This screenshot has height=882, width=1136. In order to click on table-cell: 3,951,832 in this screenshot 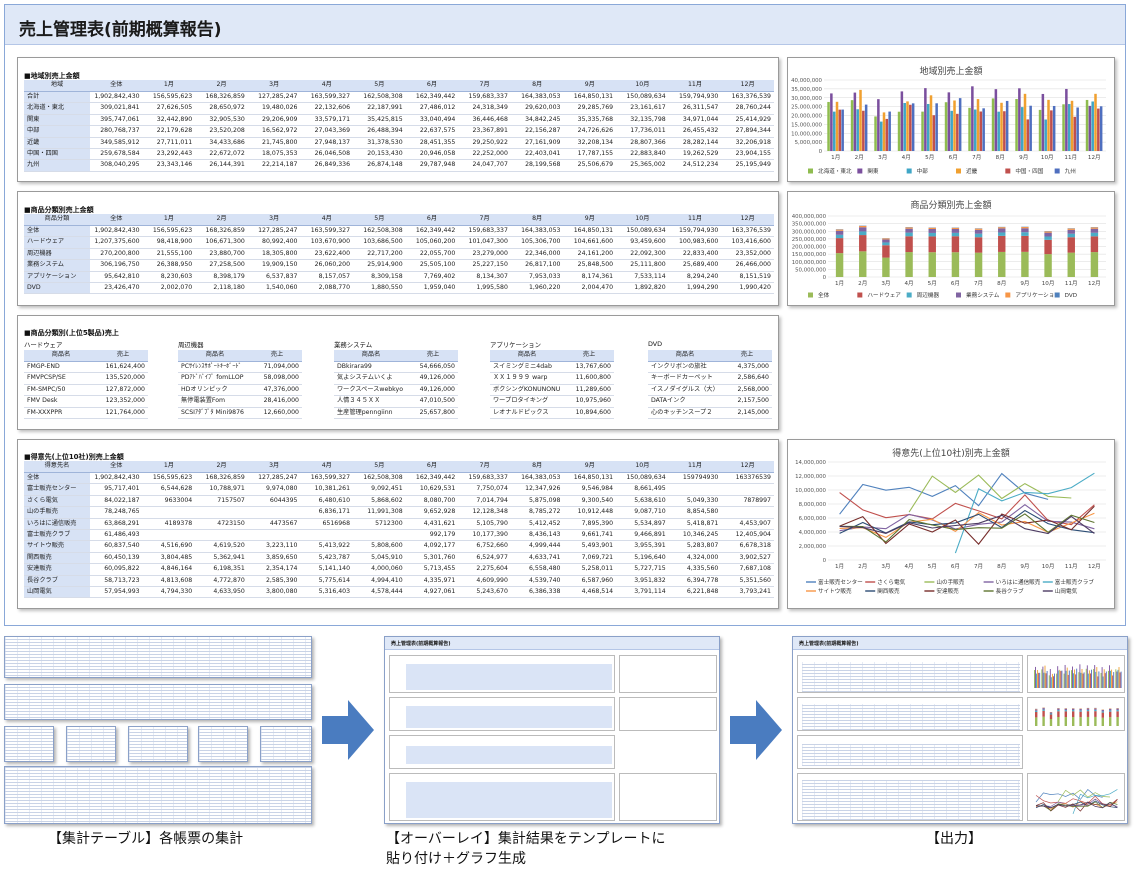, I will do `click(642, 581)`.